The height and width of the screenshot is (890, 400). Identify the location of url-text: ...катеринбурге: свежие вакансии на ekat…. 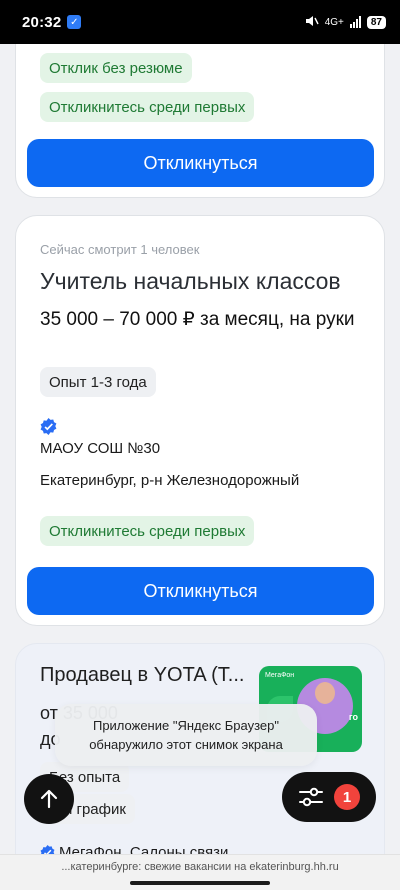
(200, 866).